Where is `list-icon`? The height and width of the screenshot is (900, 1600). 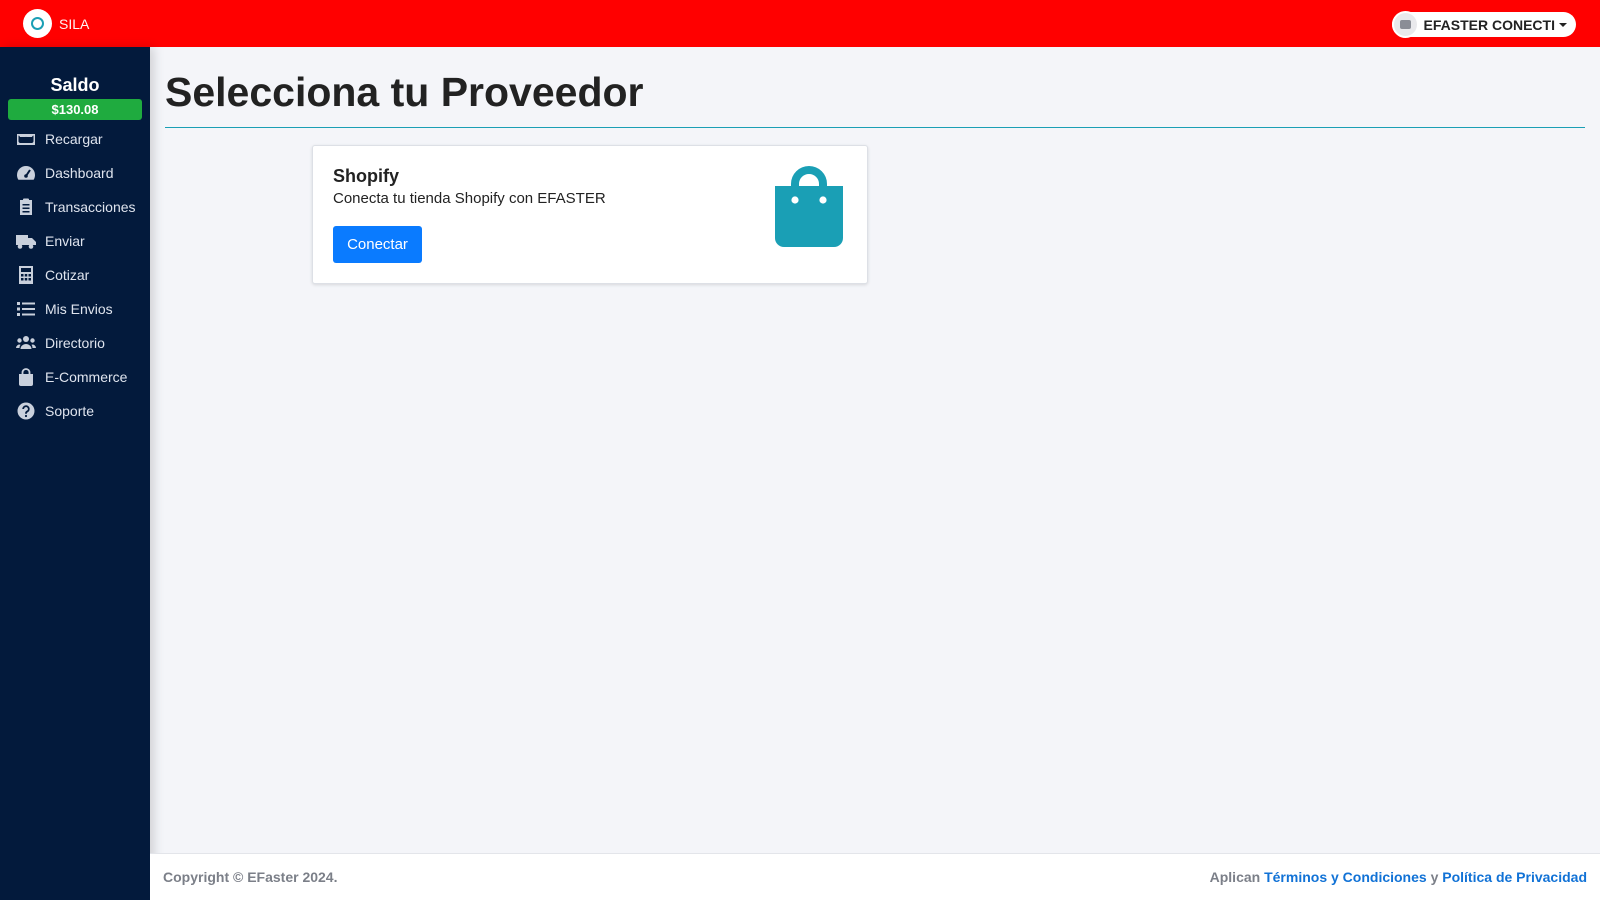 list-icon is located at coordinates (26, 309).